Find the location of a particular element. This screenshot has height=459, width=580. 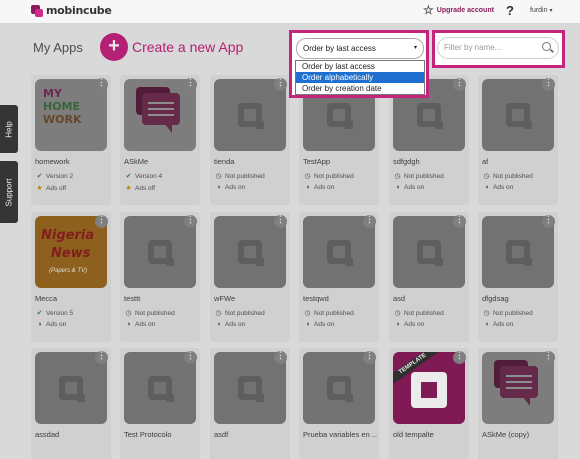

app-name: Mecca is located at coordinates (72, 298).